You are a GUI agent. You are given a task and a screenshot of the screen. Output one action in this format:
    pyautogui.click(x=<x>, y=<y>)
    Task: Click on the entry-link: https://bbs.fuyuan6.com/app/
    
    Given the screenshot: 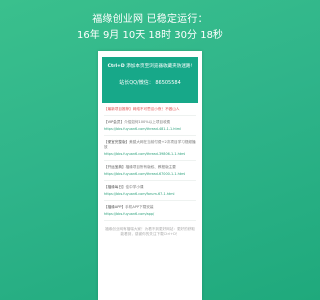 What is the action you would take?
    pyautogui.click(x=150, y=214)
    